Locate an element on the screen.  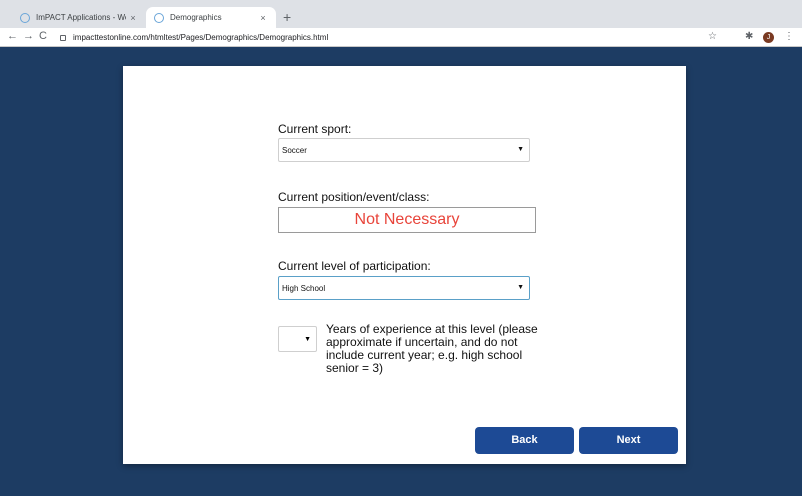
tab-title: ImPACT Applications - Welcom is located at coordinates (81, 17).